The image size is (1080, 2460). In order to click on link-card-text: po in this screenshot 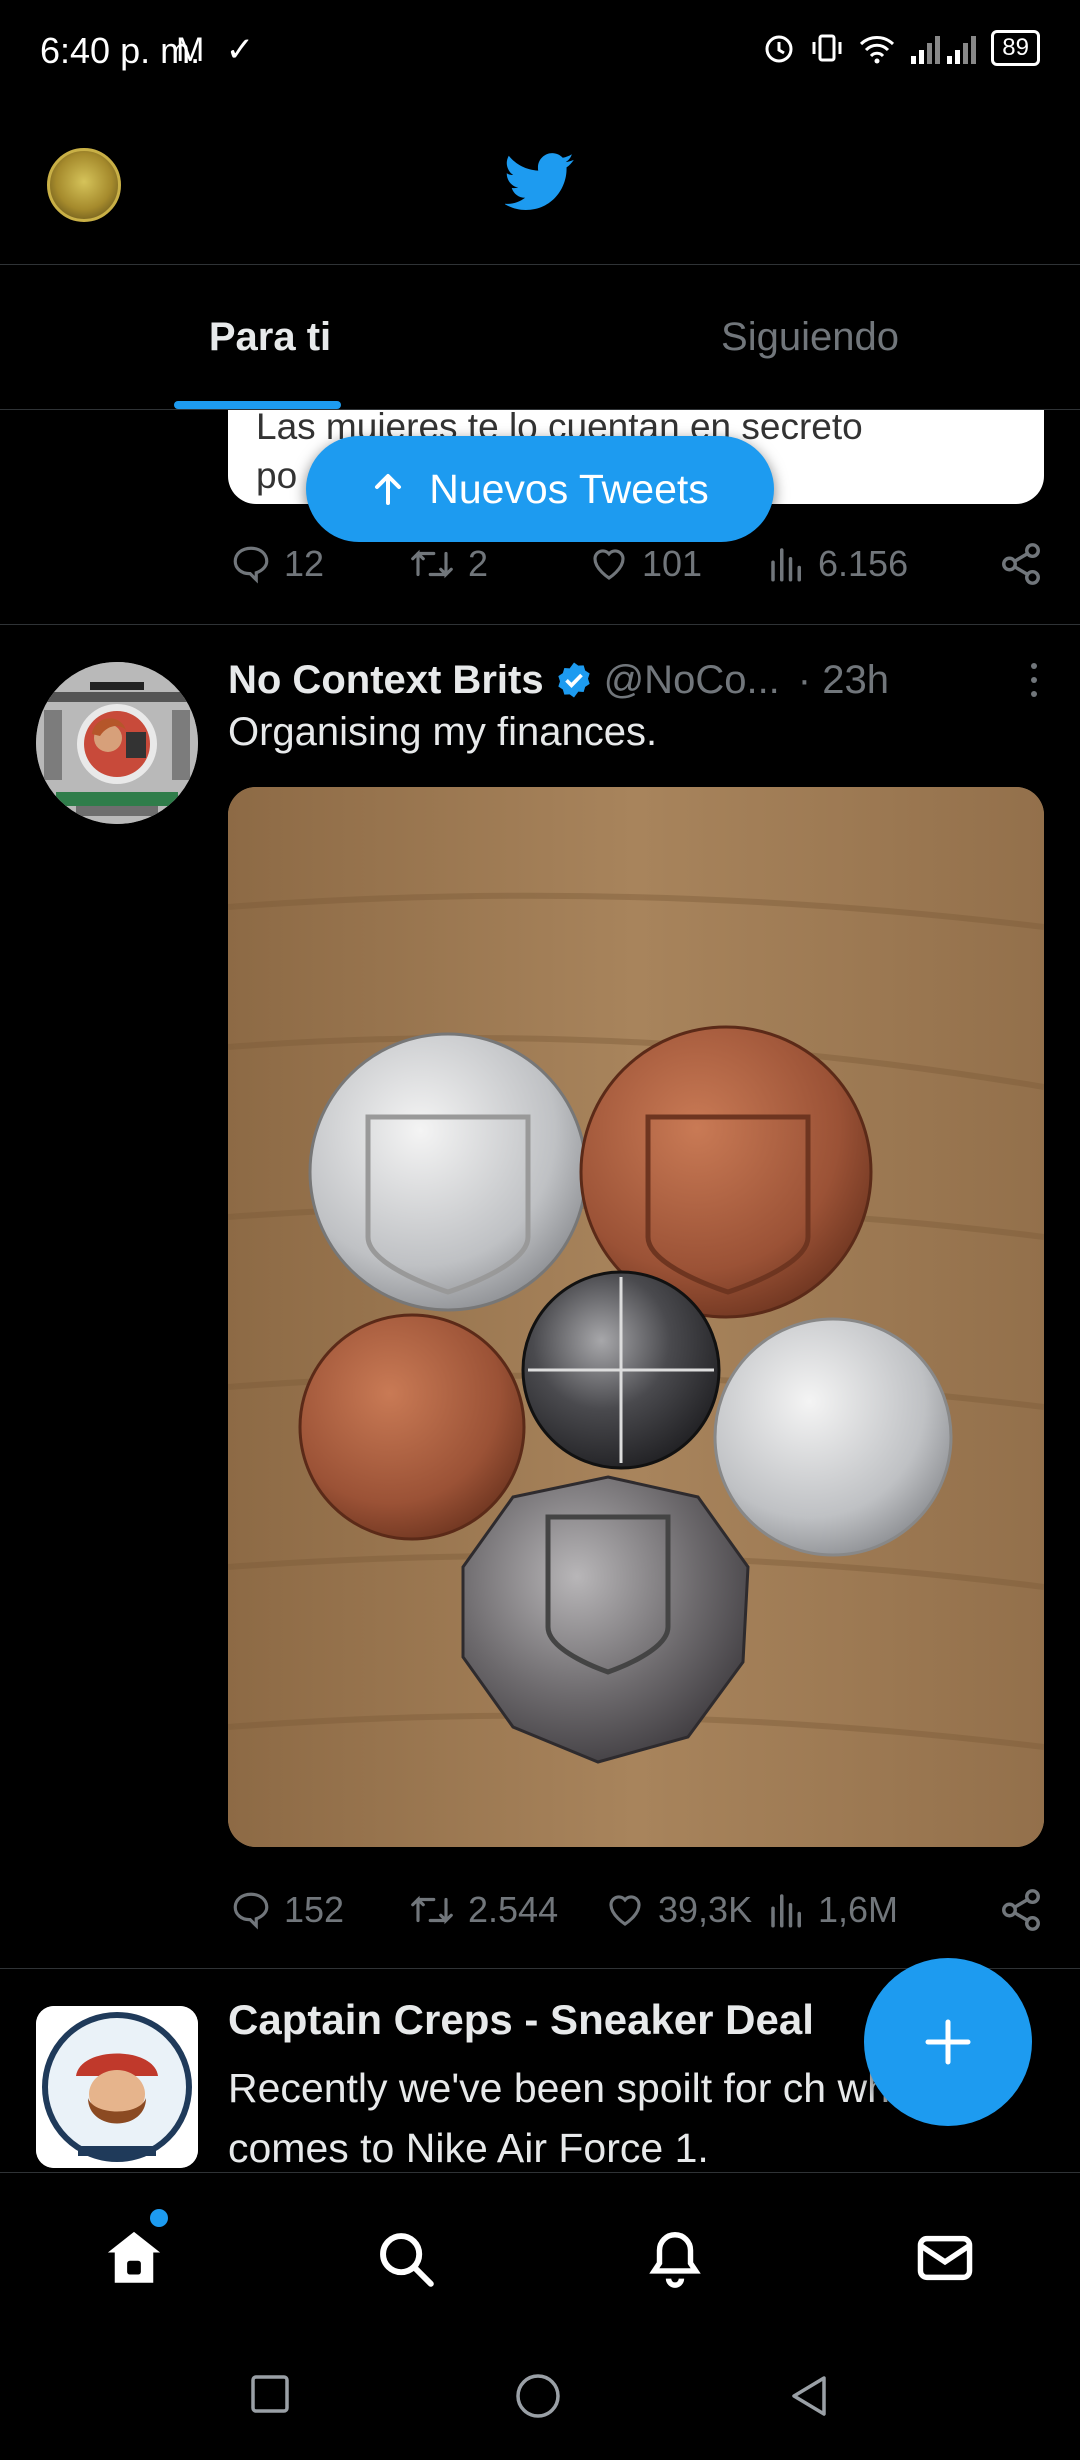, I will do `click(277, 475)`.